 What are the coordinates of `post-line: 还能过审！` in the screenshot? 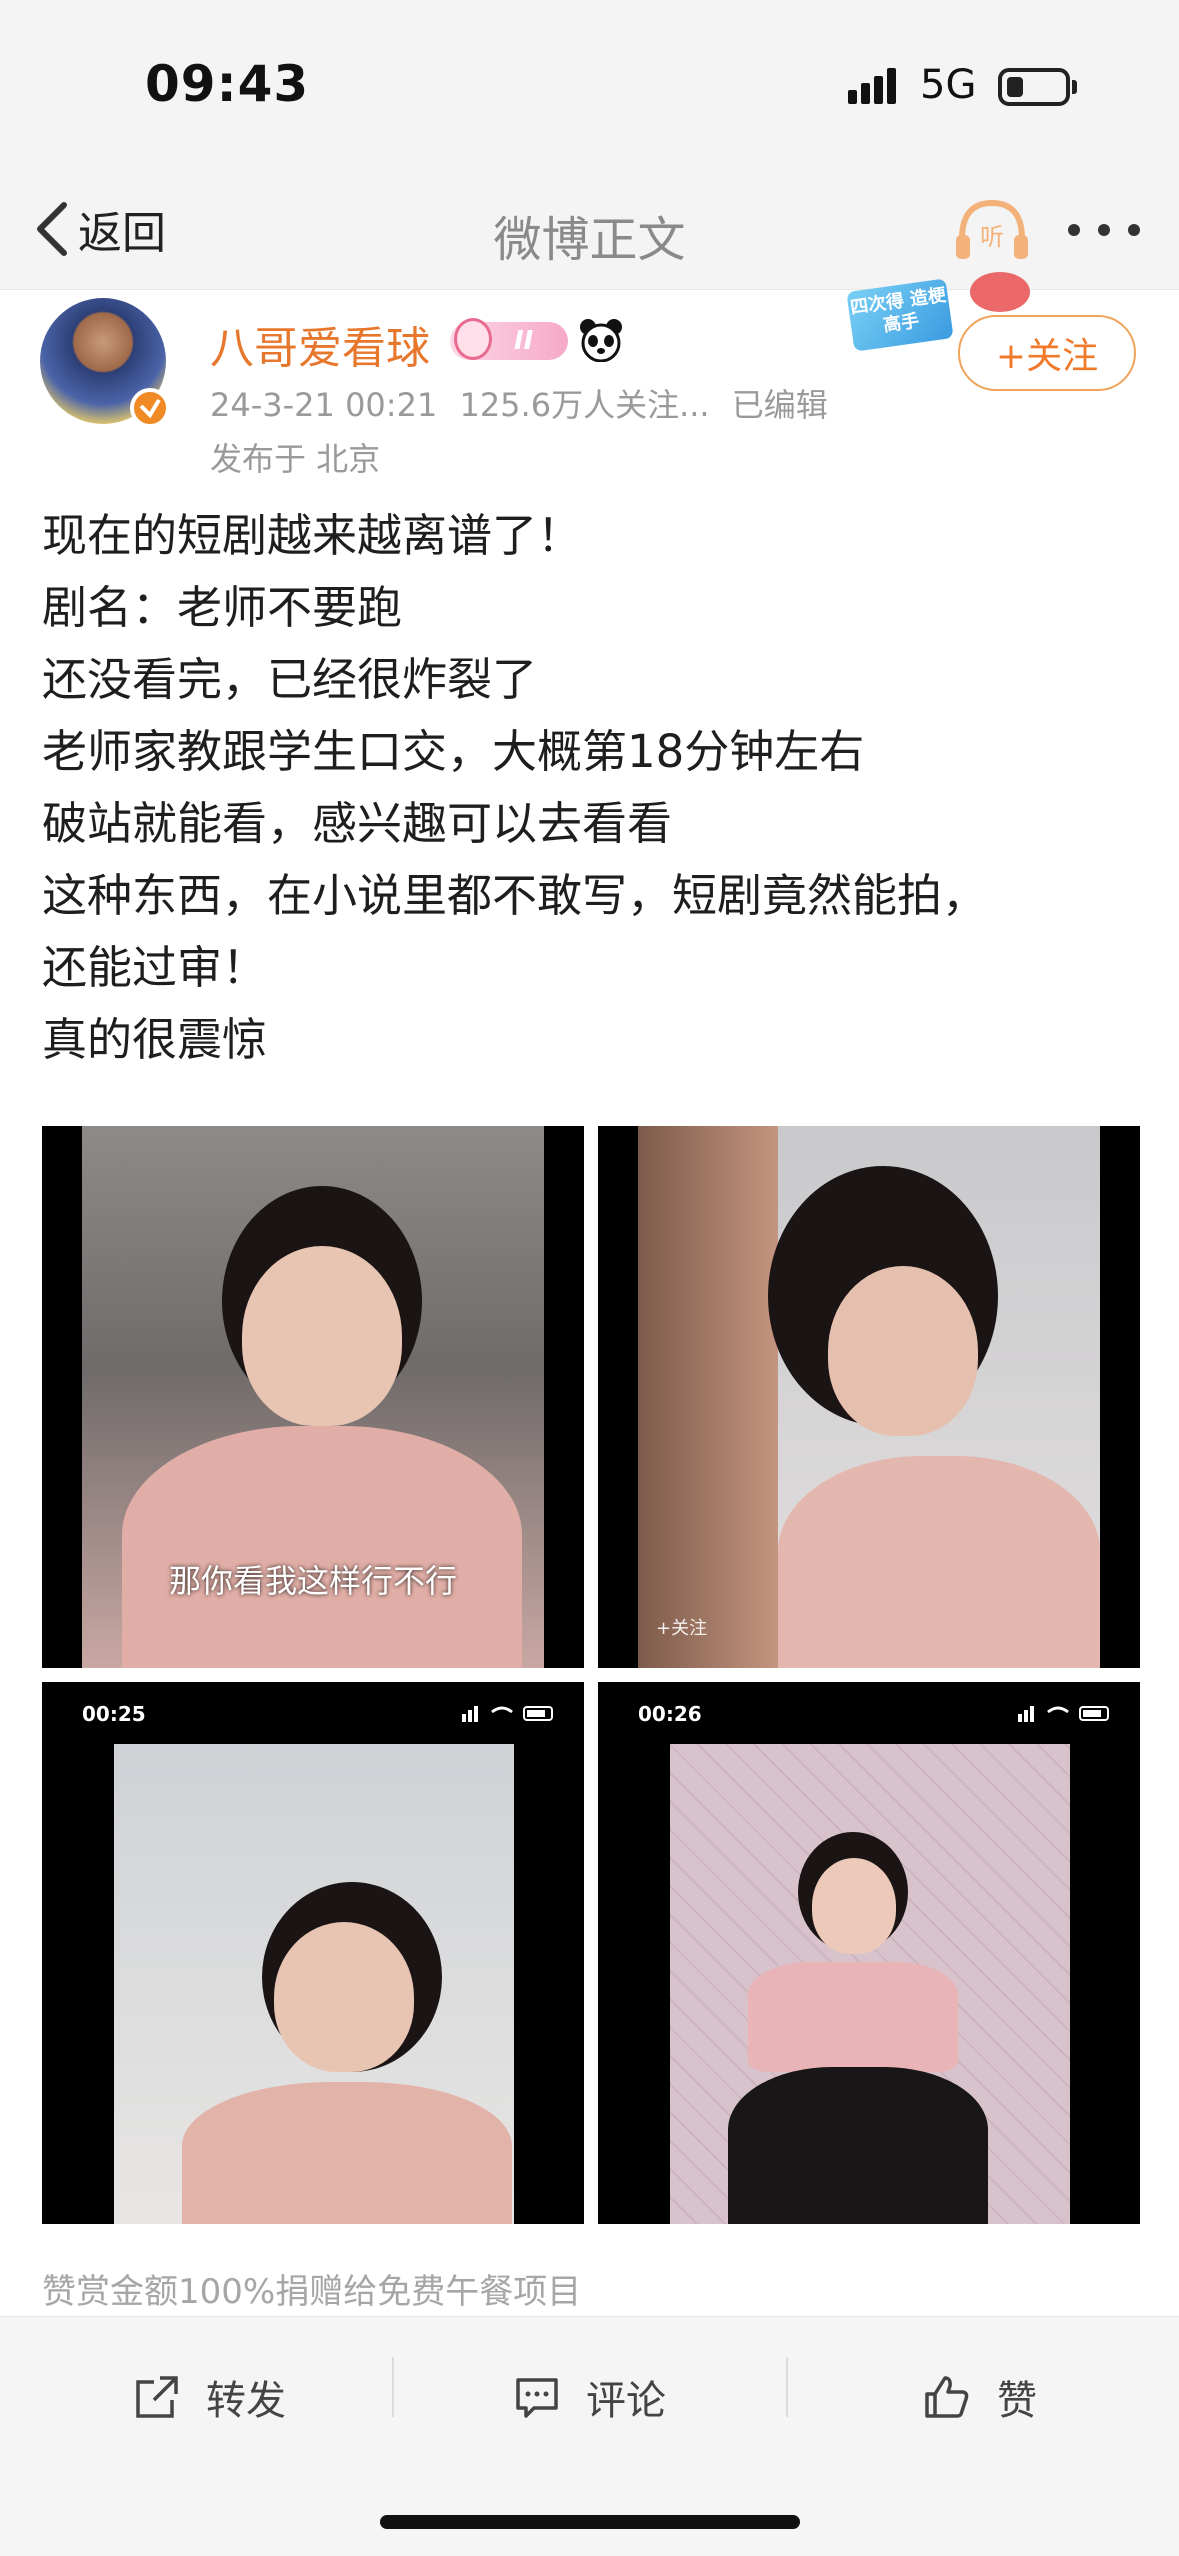 It's located at (155, 967).